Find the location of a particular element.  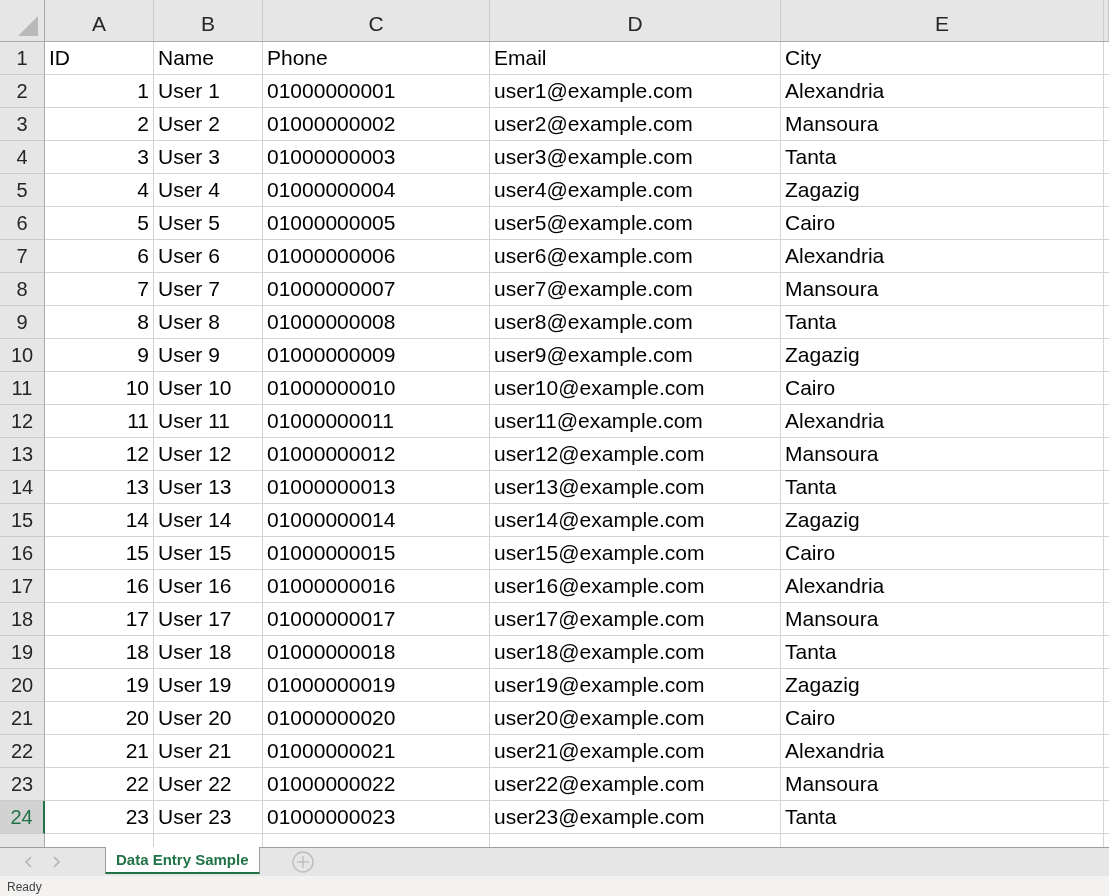

row-header: 4 is located at coordinates (22, 157).